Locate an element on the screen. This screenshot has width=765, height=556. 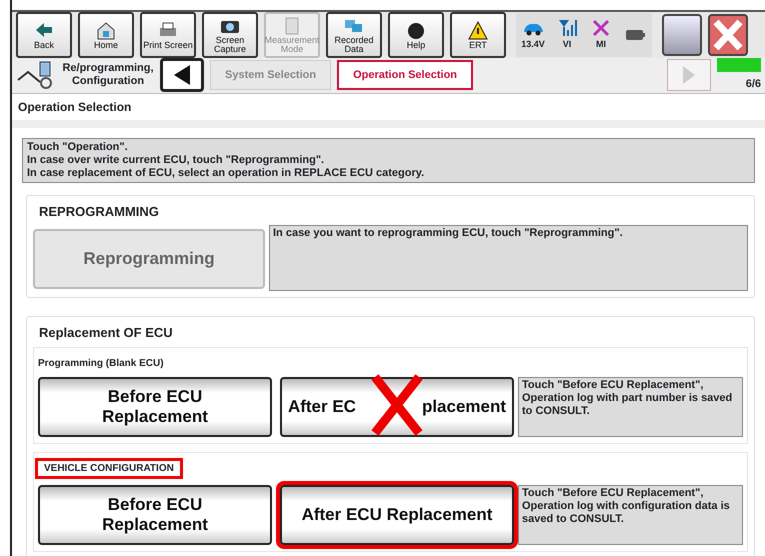
note-box: Touch "Before ECU Replacement", Operation log with configuration data is saved to CONSULT. is located at coordinates (630, 514).